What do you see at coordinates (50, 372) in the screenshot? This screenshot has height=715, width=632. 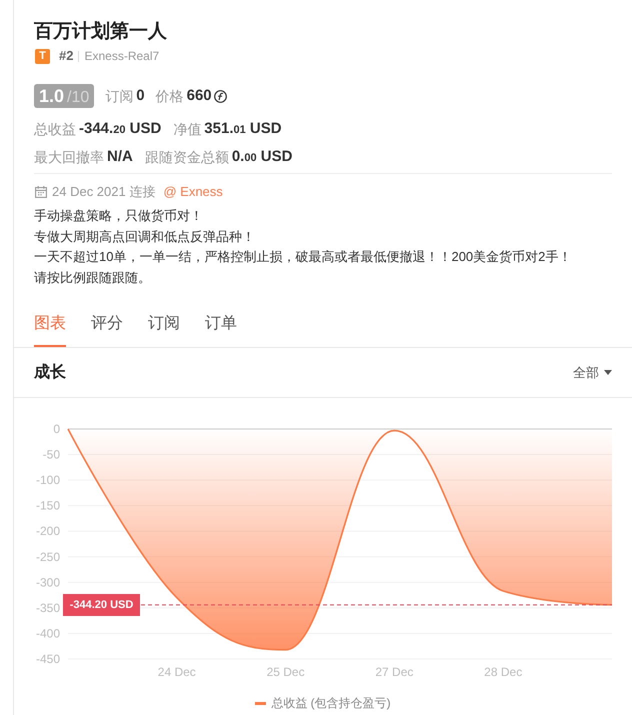 I see `chart-title: 成长` at bounding box center [50, 372].